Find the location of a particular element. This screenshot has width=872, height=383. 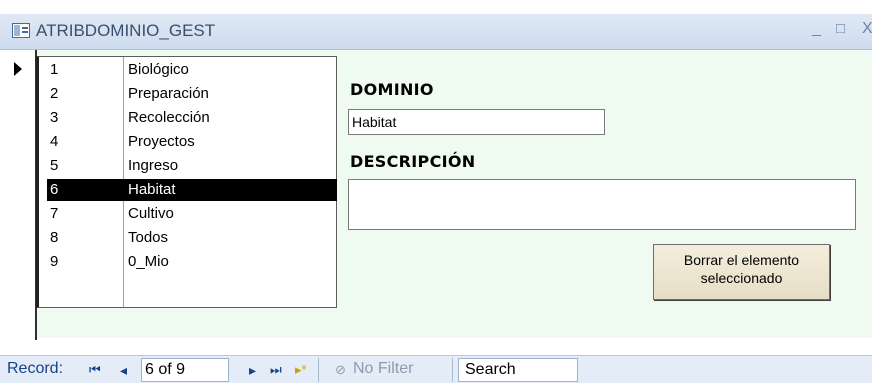

list-item-id: 1 is located at coordinates (54, 69).